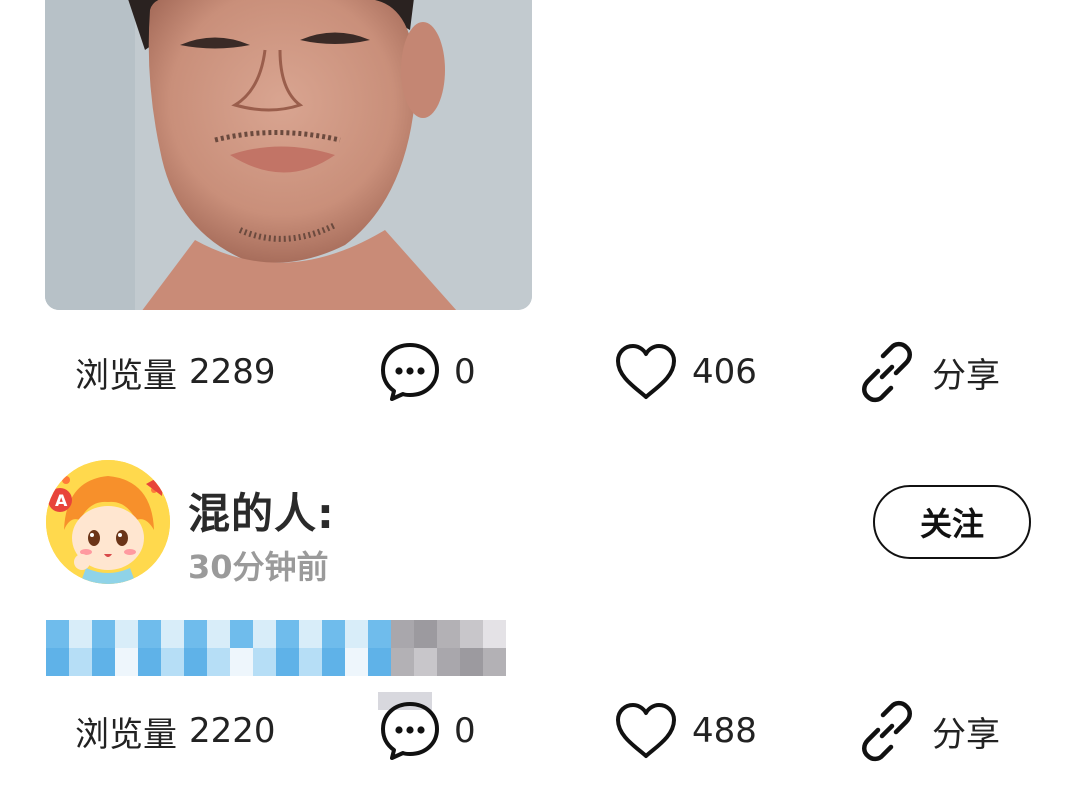  Describe the element at coordinates (540, 372) in the screenshot. I see `post-stats-row: 浏览量 2289 0 406 分享` at that location.